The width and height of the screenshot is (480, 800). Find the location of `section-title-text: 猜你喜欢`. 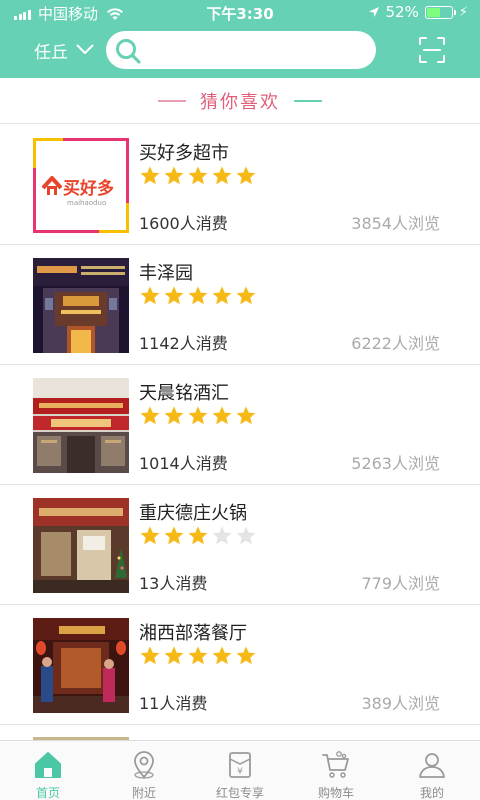

section-title-text: 猜你喜欢 is located at coordinates (240, 102).